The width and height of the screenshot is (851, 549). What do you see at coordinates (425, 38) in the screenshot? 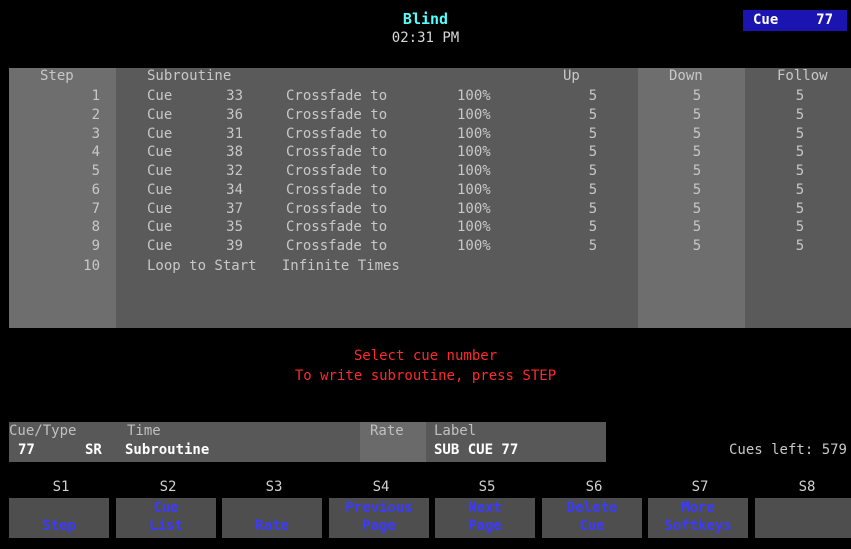
I see `clock-time: 02:31 PM` at bounding box center [425, 38].